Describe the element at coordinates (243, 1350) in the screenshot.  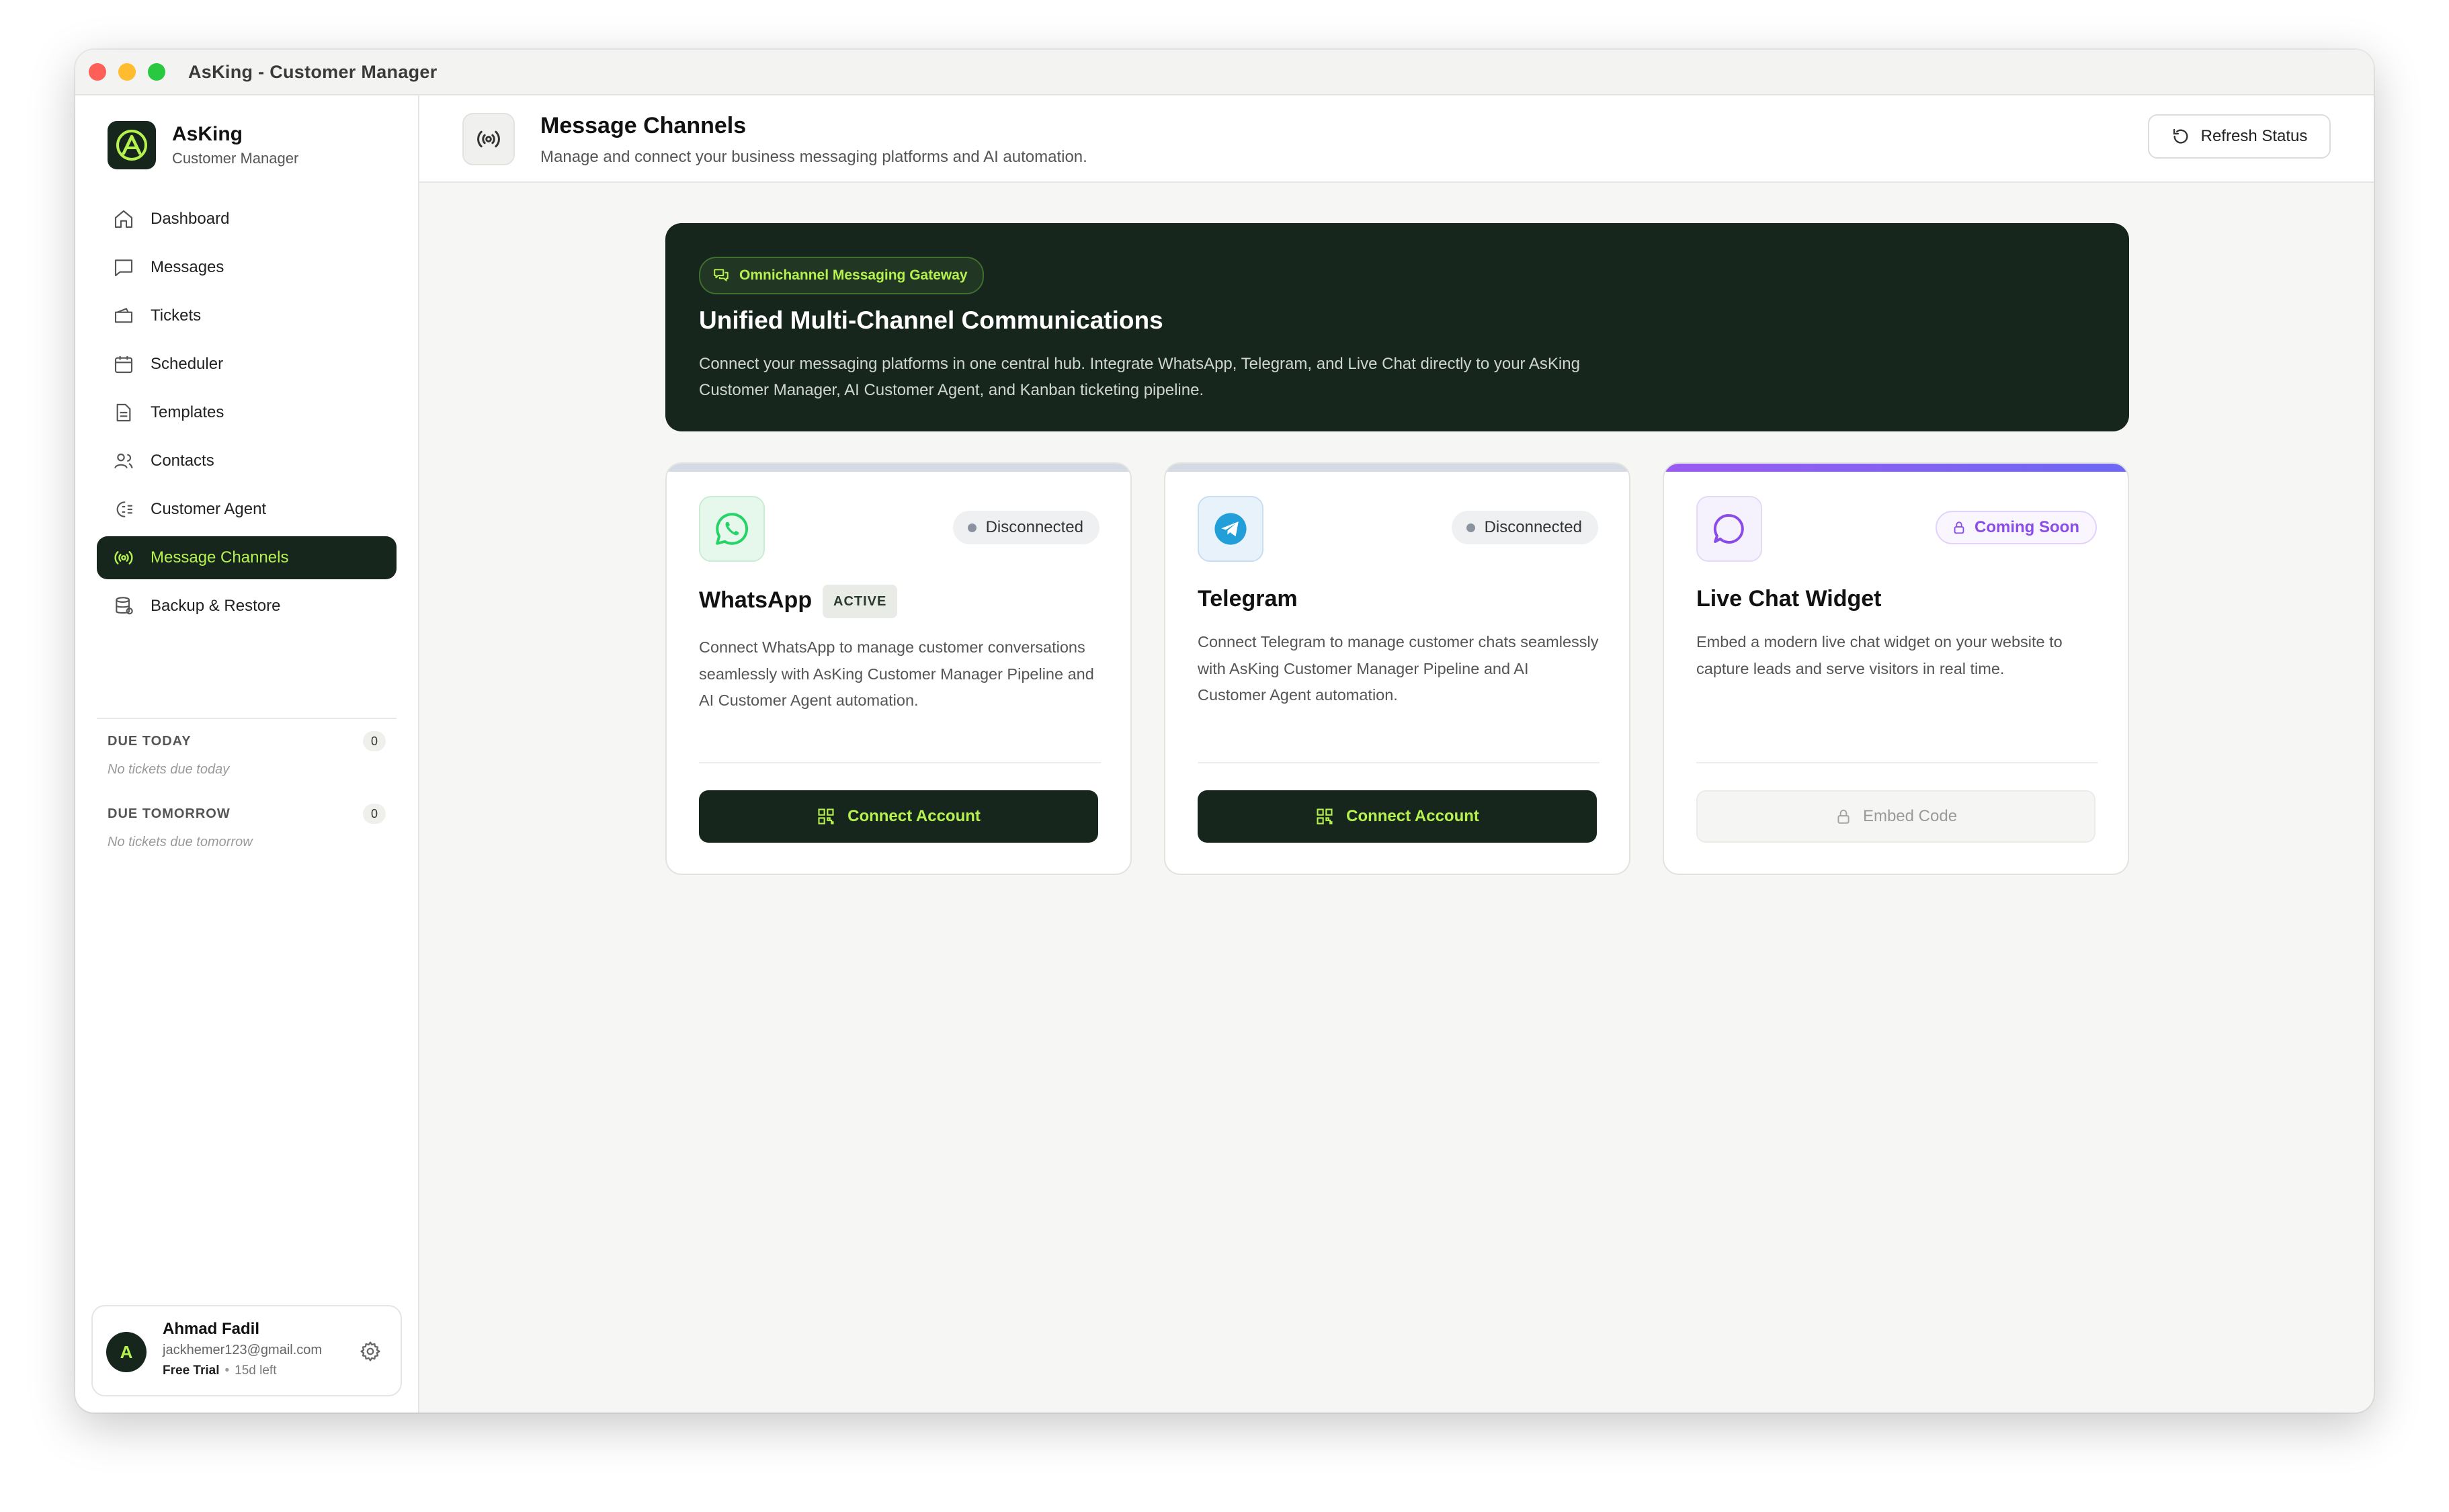
I see `user-email: jackhemer123@gmail.com` at that location.